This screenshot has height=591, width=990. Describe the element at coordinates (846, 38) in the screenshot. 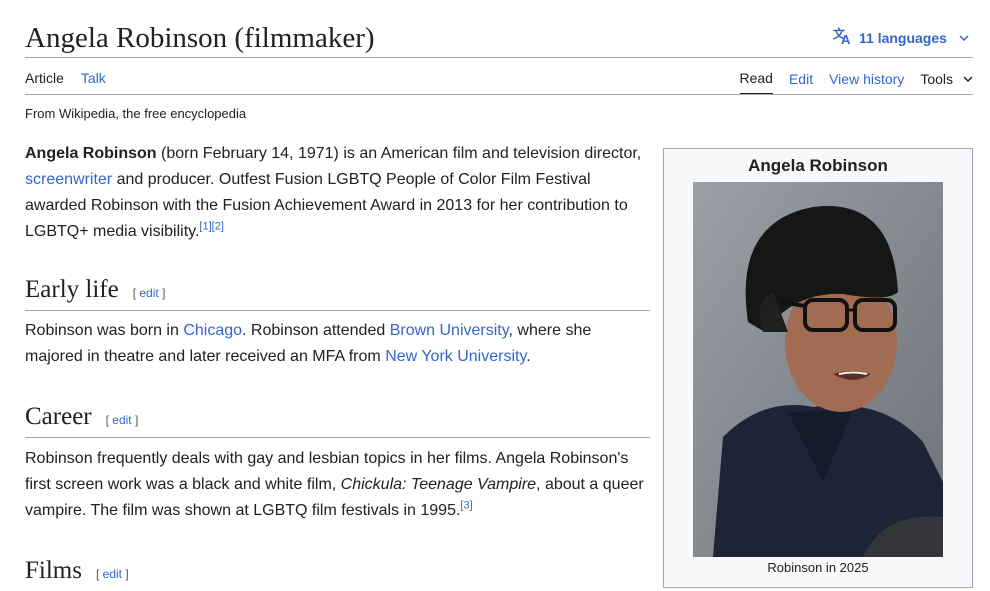

I see `svg-text: A` at that location.